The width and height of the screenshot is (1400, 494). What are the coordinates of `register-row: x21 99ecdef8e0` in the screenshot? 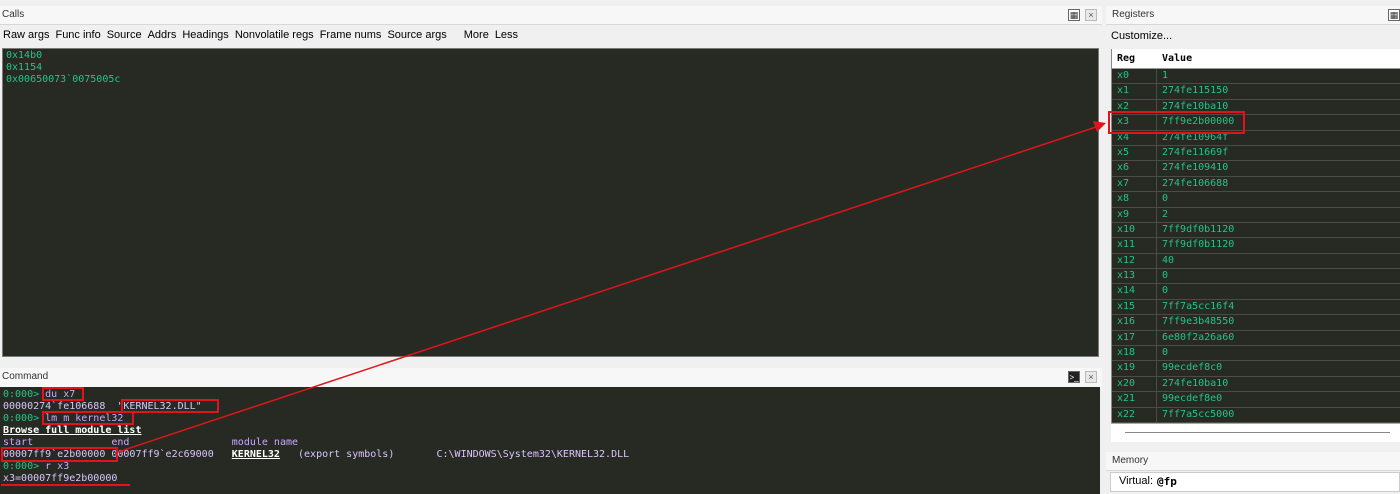 It's located at (1256, 400).